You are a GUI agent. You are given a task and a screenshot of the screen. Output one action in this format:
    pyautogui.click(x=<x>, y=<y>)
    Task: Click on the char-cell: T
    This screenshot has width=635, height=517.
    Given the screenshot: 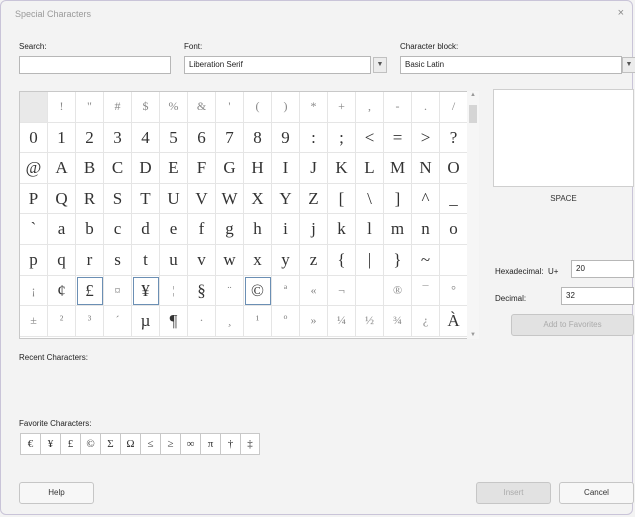 What is the action you would take?
    pyautogui.click(x=146, y=199)
    